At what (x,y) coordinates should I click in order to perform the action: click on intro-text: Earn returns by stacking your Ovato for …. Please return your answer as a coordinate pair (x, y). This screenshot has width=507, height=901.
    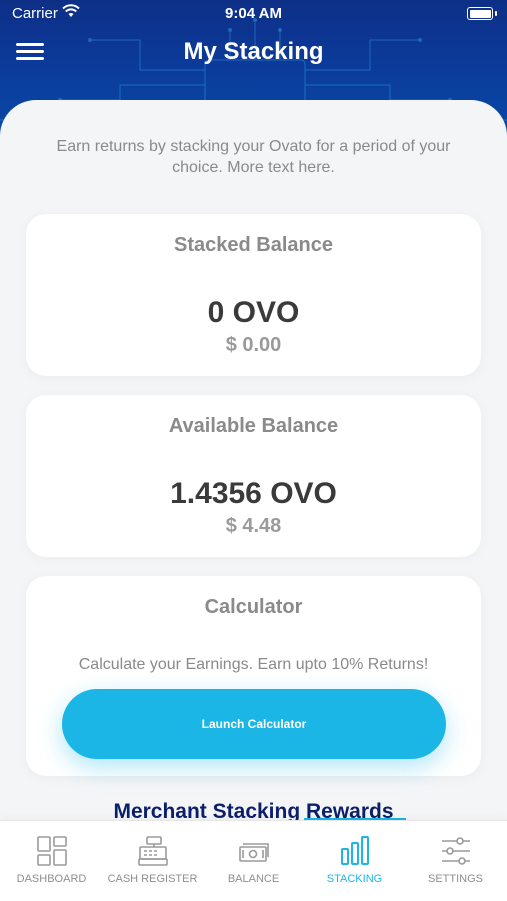
    Looking at the image, I should click on (253, 157).